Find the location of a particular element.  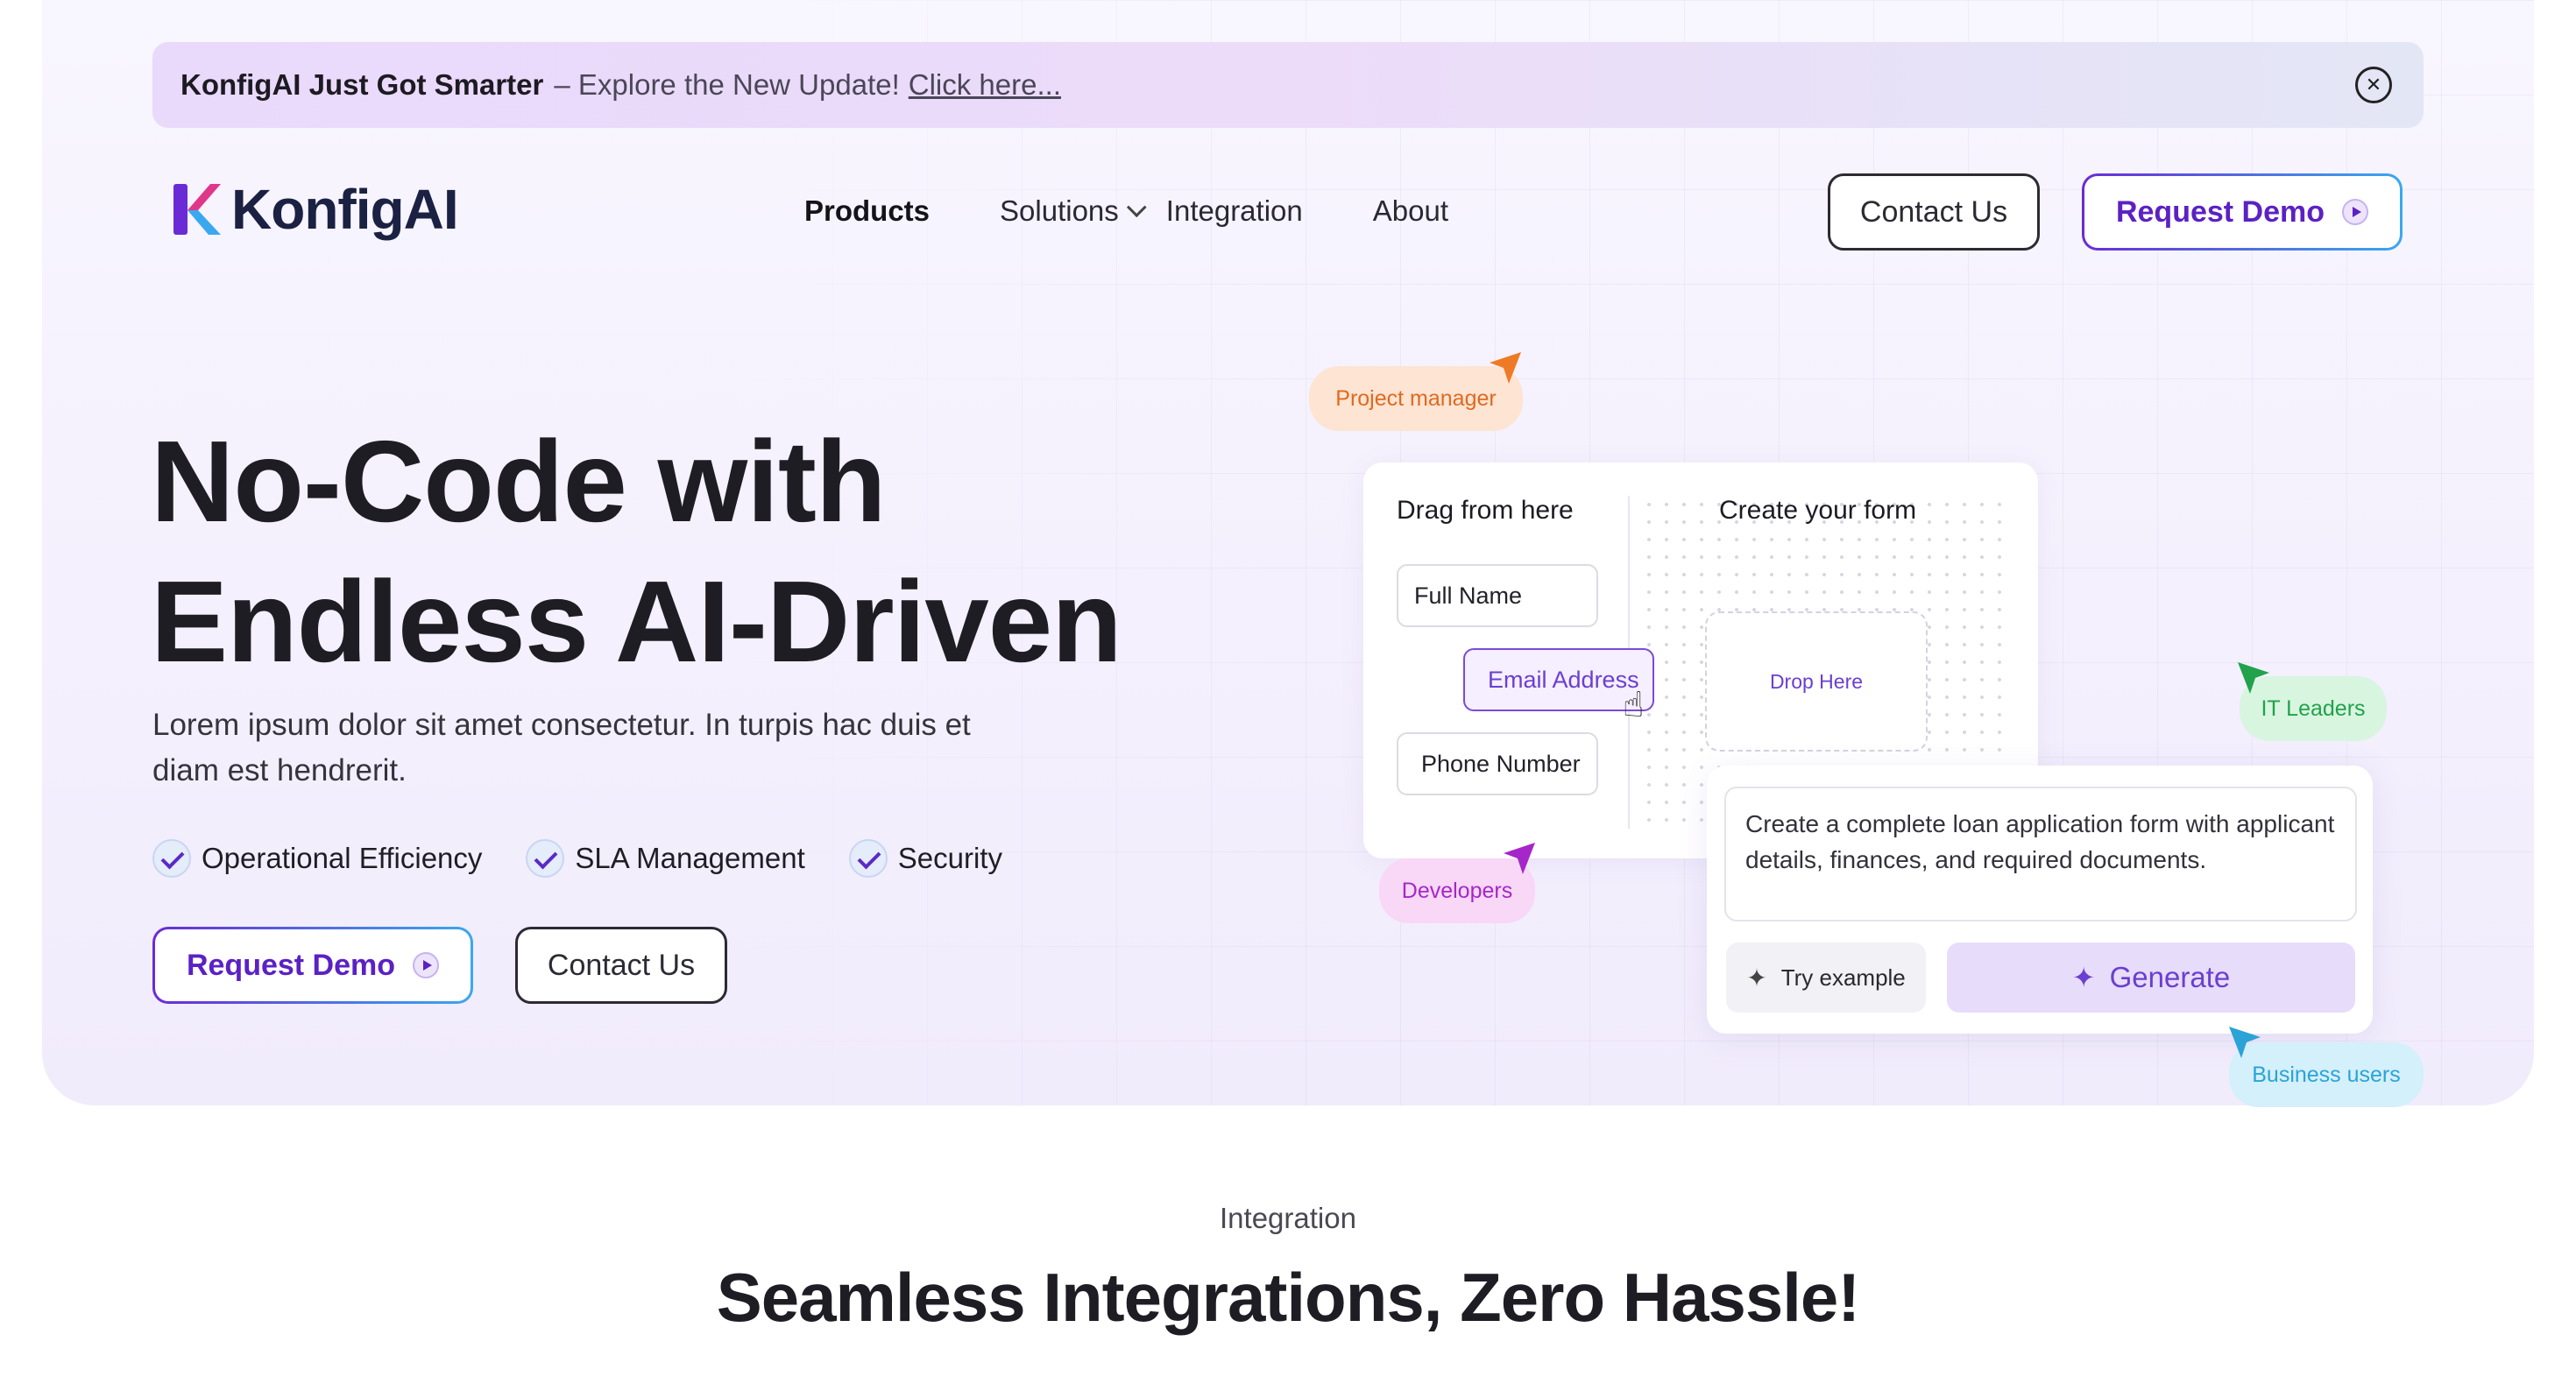

nav-about: About is located at coordinates (1410, 211).